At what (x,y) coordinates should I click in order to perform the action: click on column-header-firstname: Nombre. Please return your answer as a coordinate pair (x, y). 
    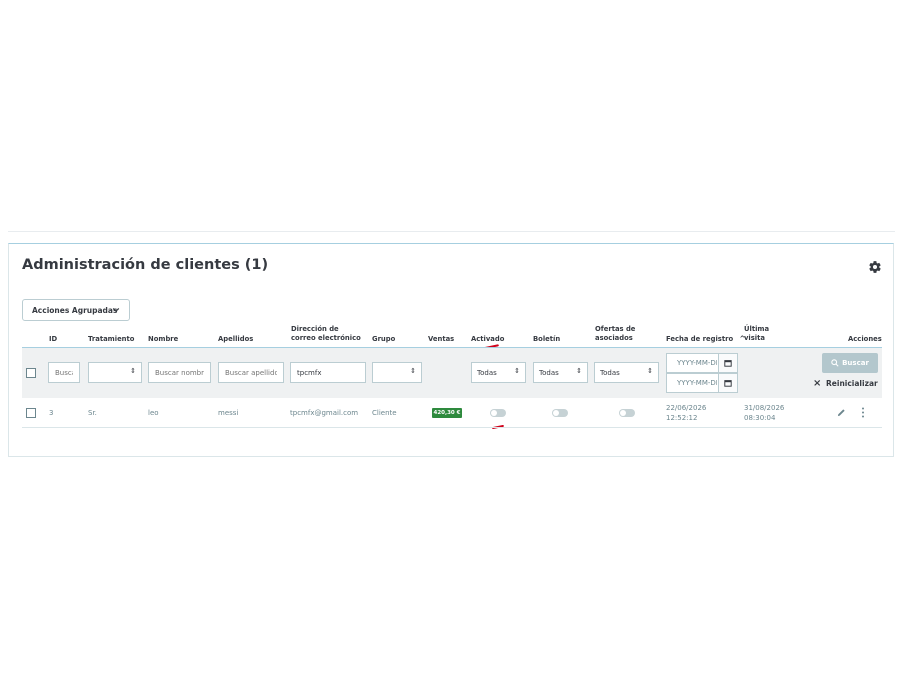
    Looking at the image, I should click on (163, 339).